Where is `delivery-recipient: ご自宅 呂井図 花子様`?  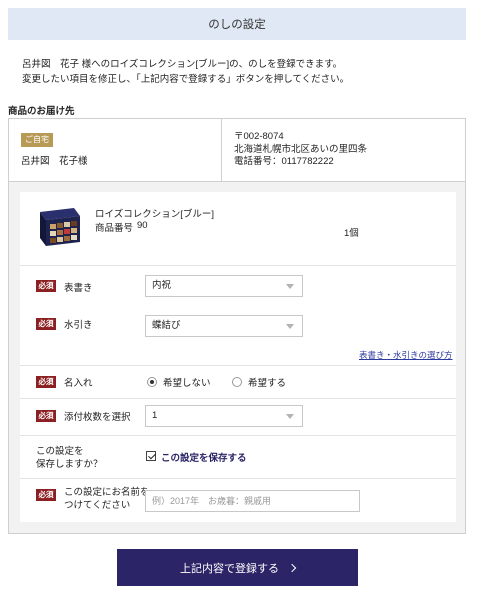 delivery-recipient: ご自宅 呂井図 花子様 is located at coordinates (115, 150).